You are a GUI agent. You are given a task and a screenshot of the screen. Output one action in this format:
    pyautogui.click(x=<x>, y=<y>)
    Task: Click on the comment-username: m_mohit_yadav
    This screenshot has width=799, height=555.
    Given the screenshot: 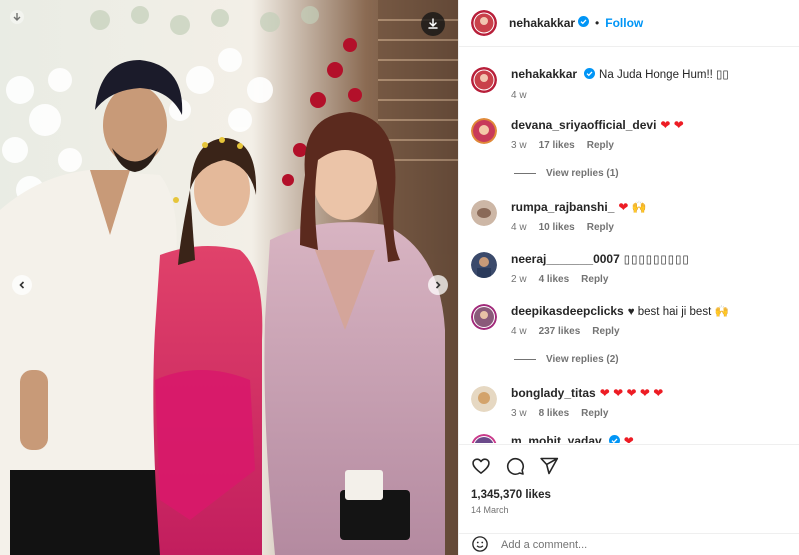 What is the action you would take?
    pyautogui.click(x=556, y=438)
    